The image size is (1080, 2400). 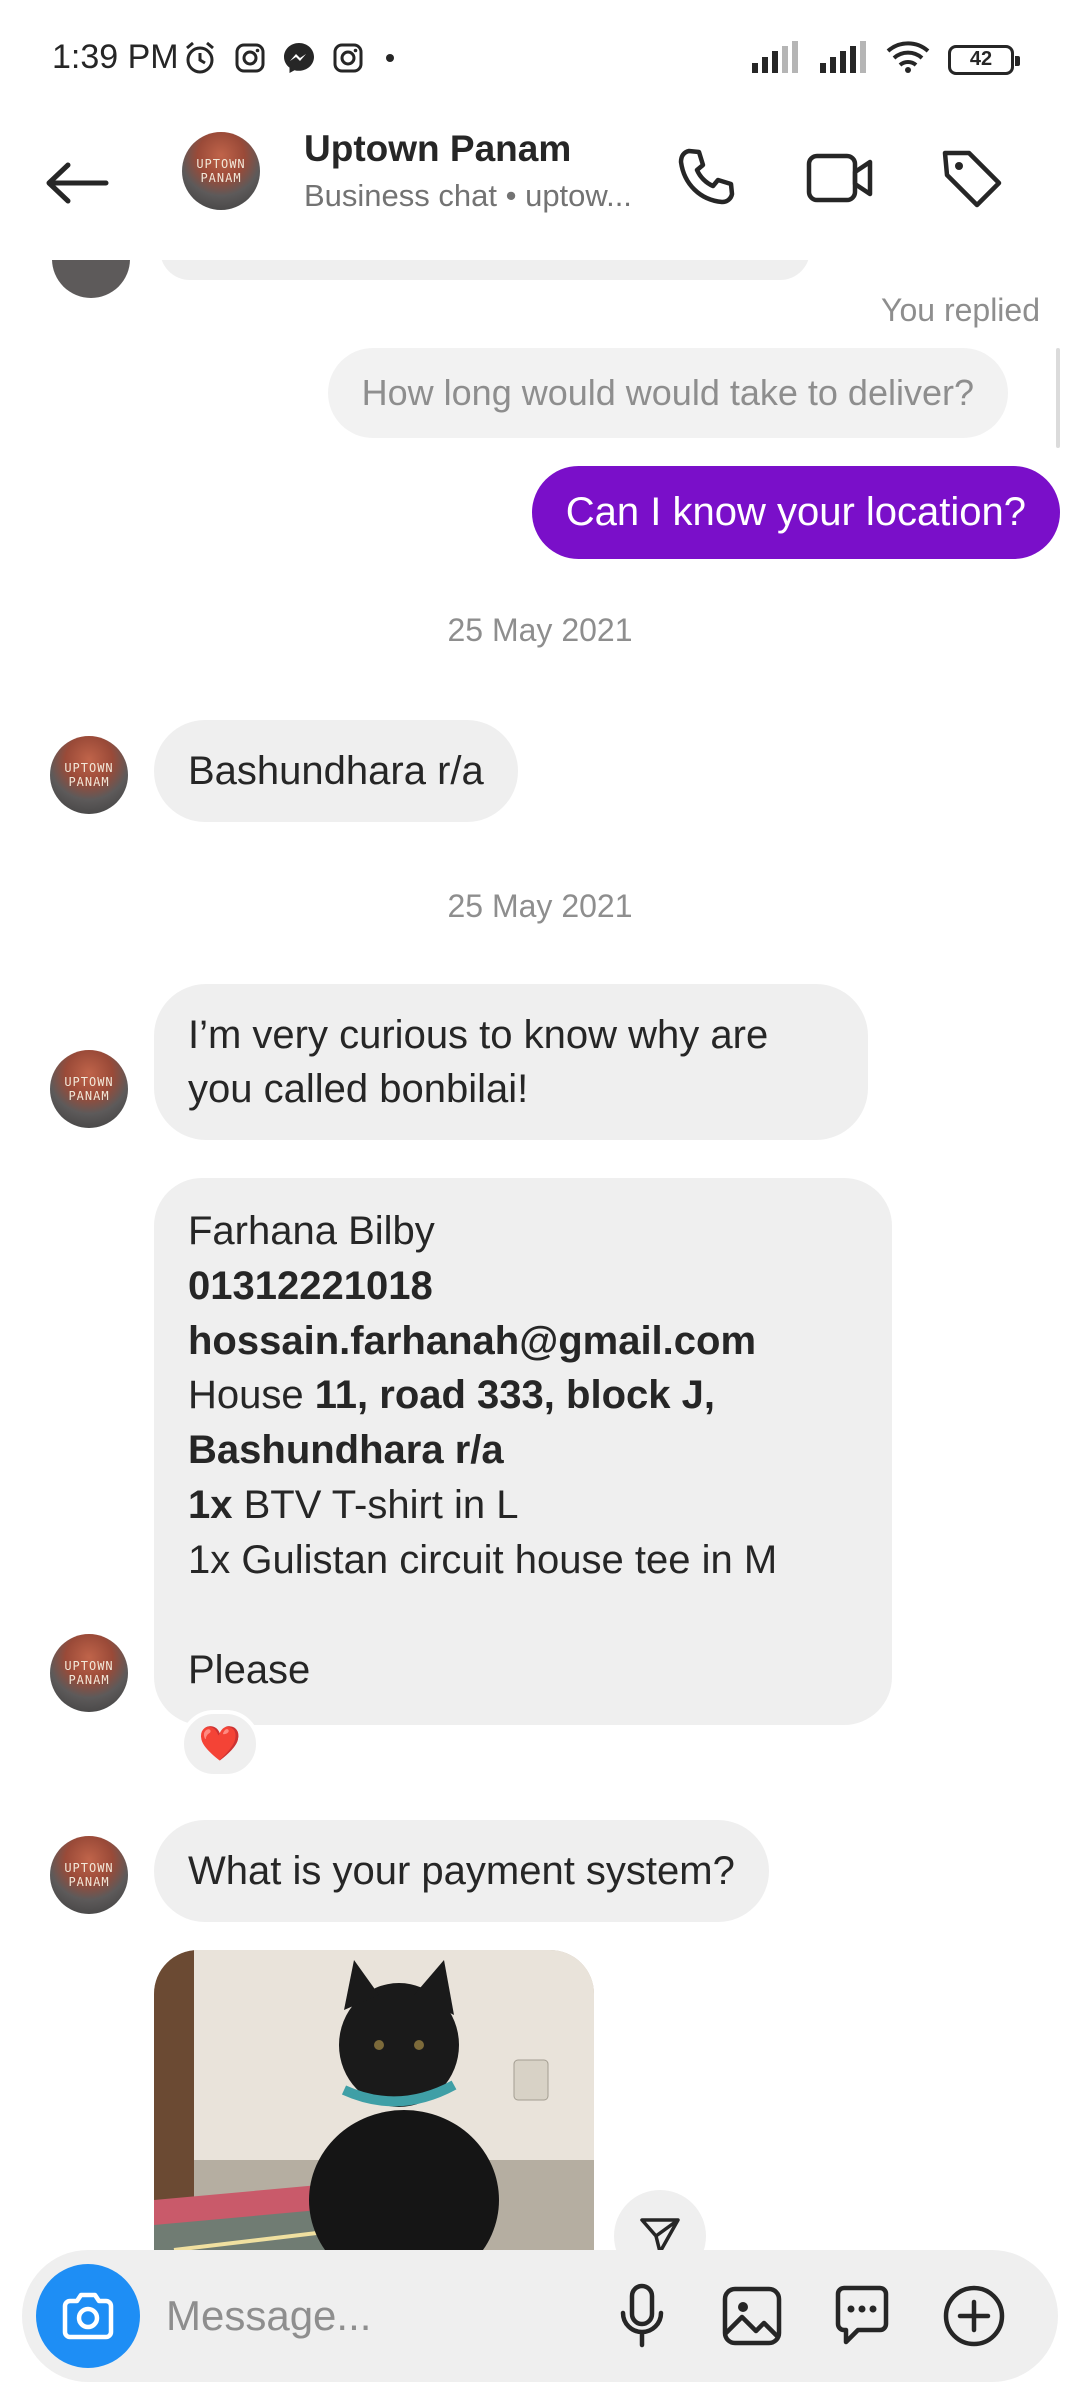 I want to click on heart-icon: ❤️, so click(x=220, y=1744).